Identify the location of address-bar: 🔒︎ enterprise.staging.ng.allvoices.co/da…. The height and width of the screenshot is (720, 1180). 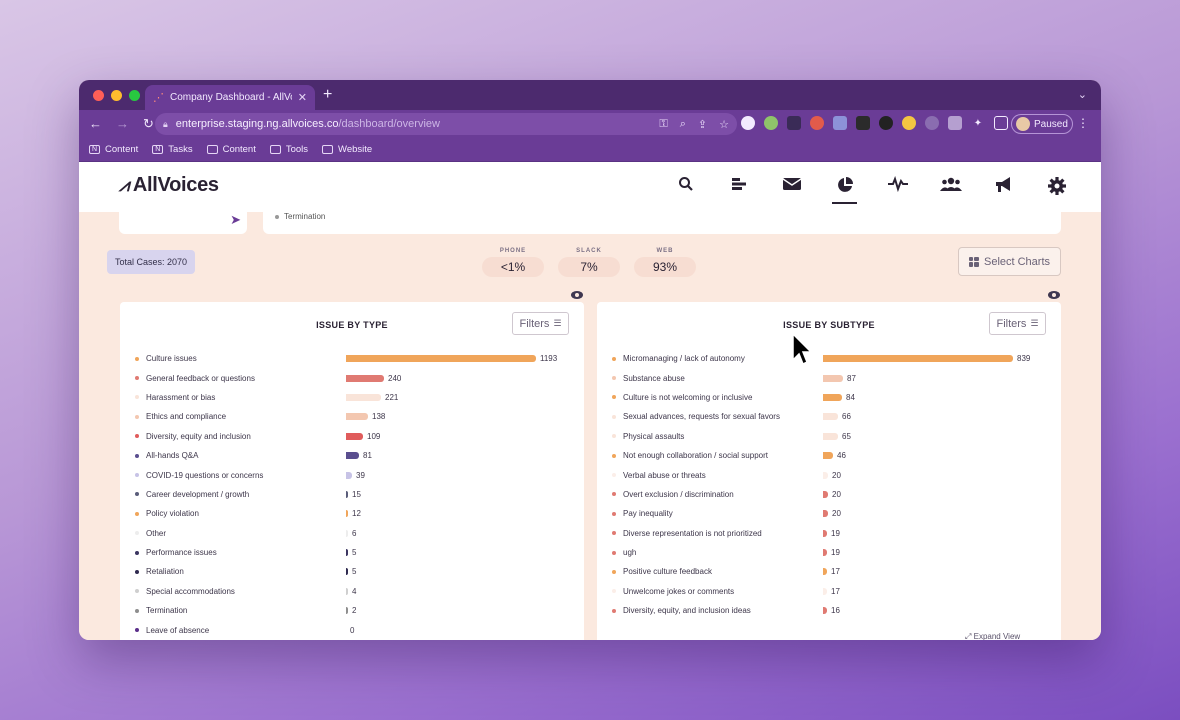
(446, 124).